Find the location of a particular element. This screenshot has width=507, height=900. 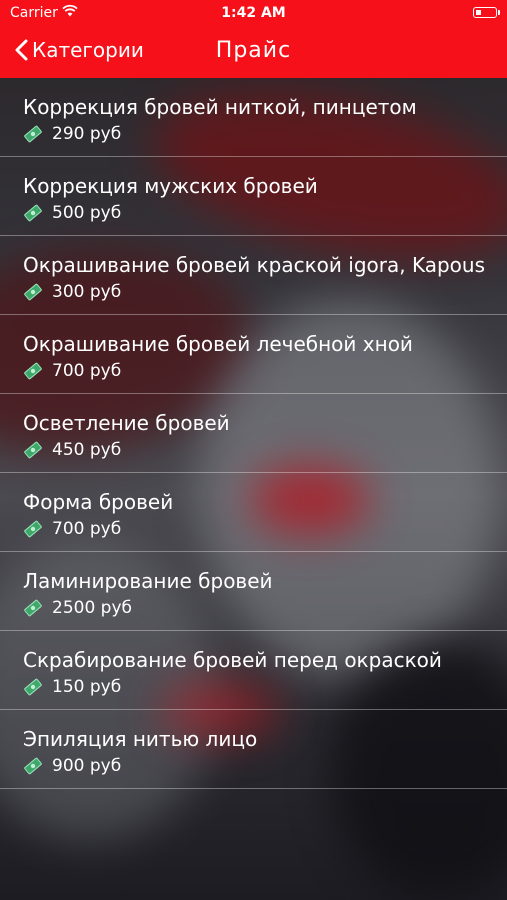

service-price-row: 300 руб is located at coordinates (260, 292).